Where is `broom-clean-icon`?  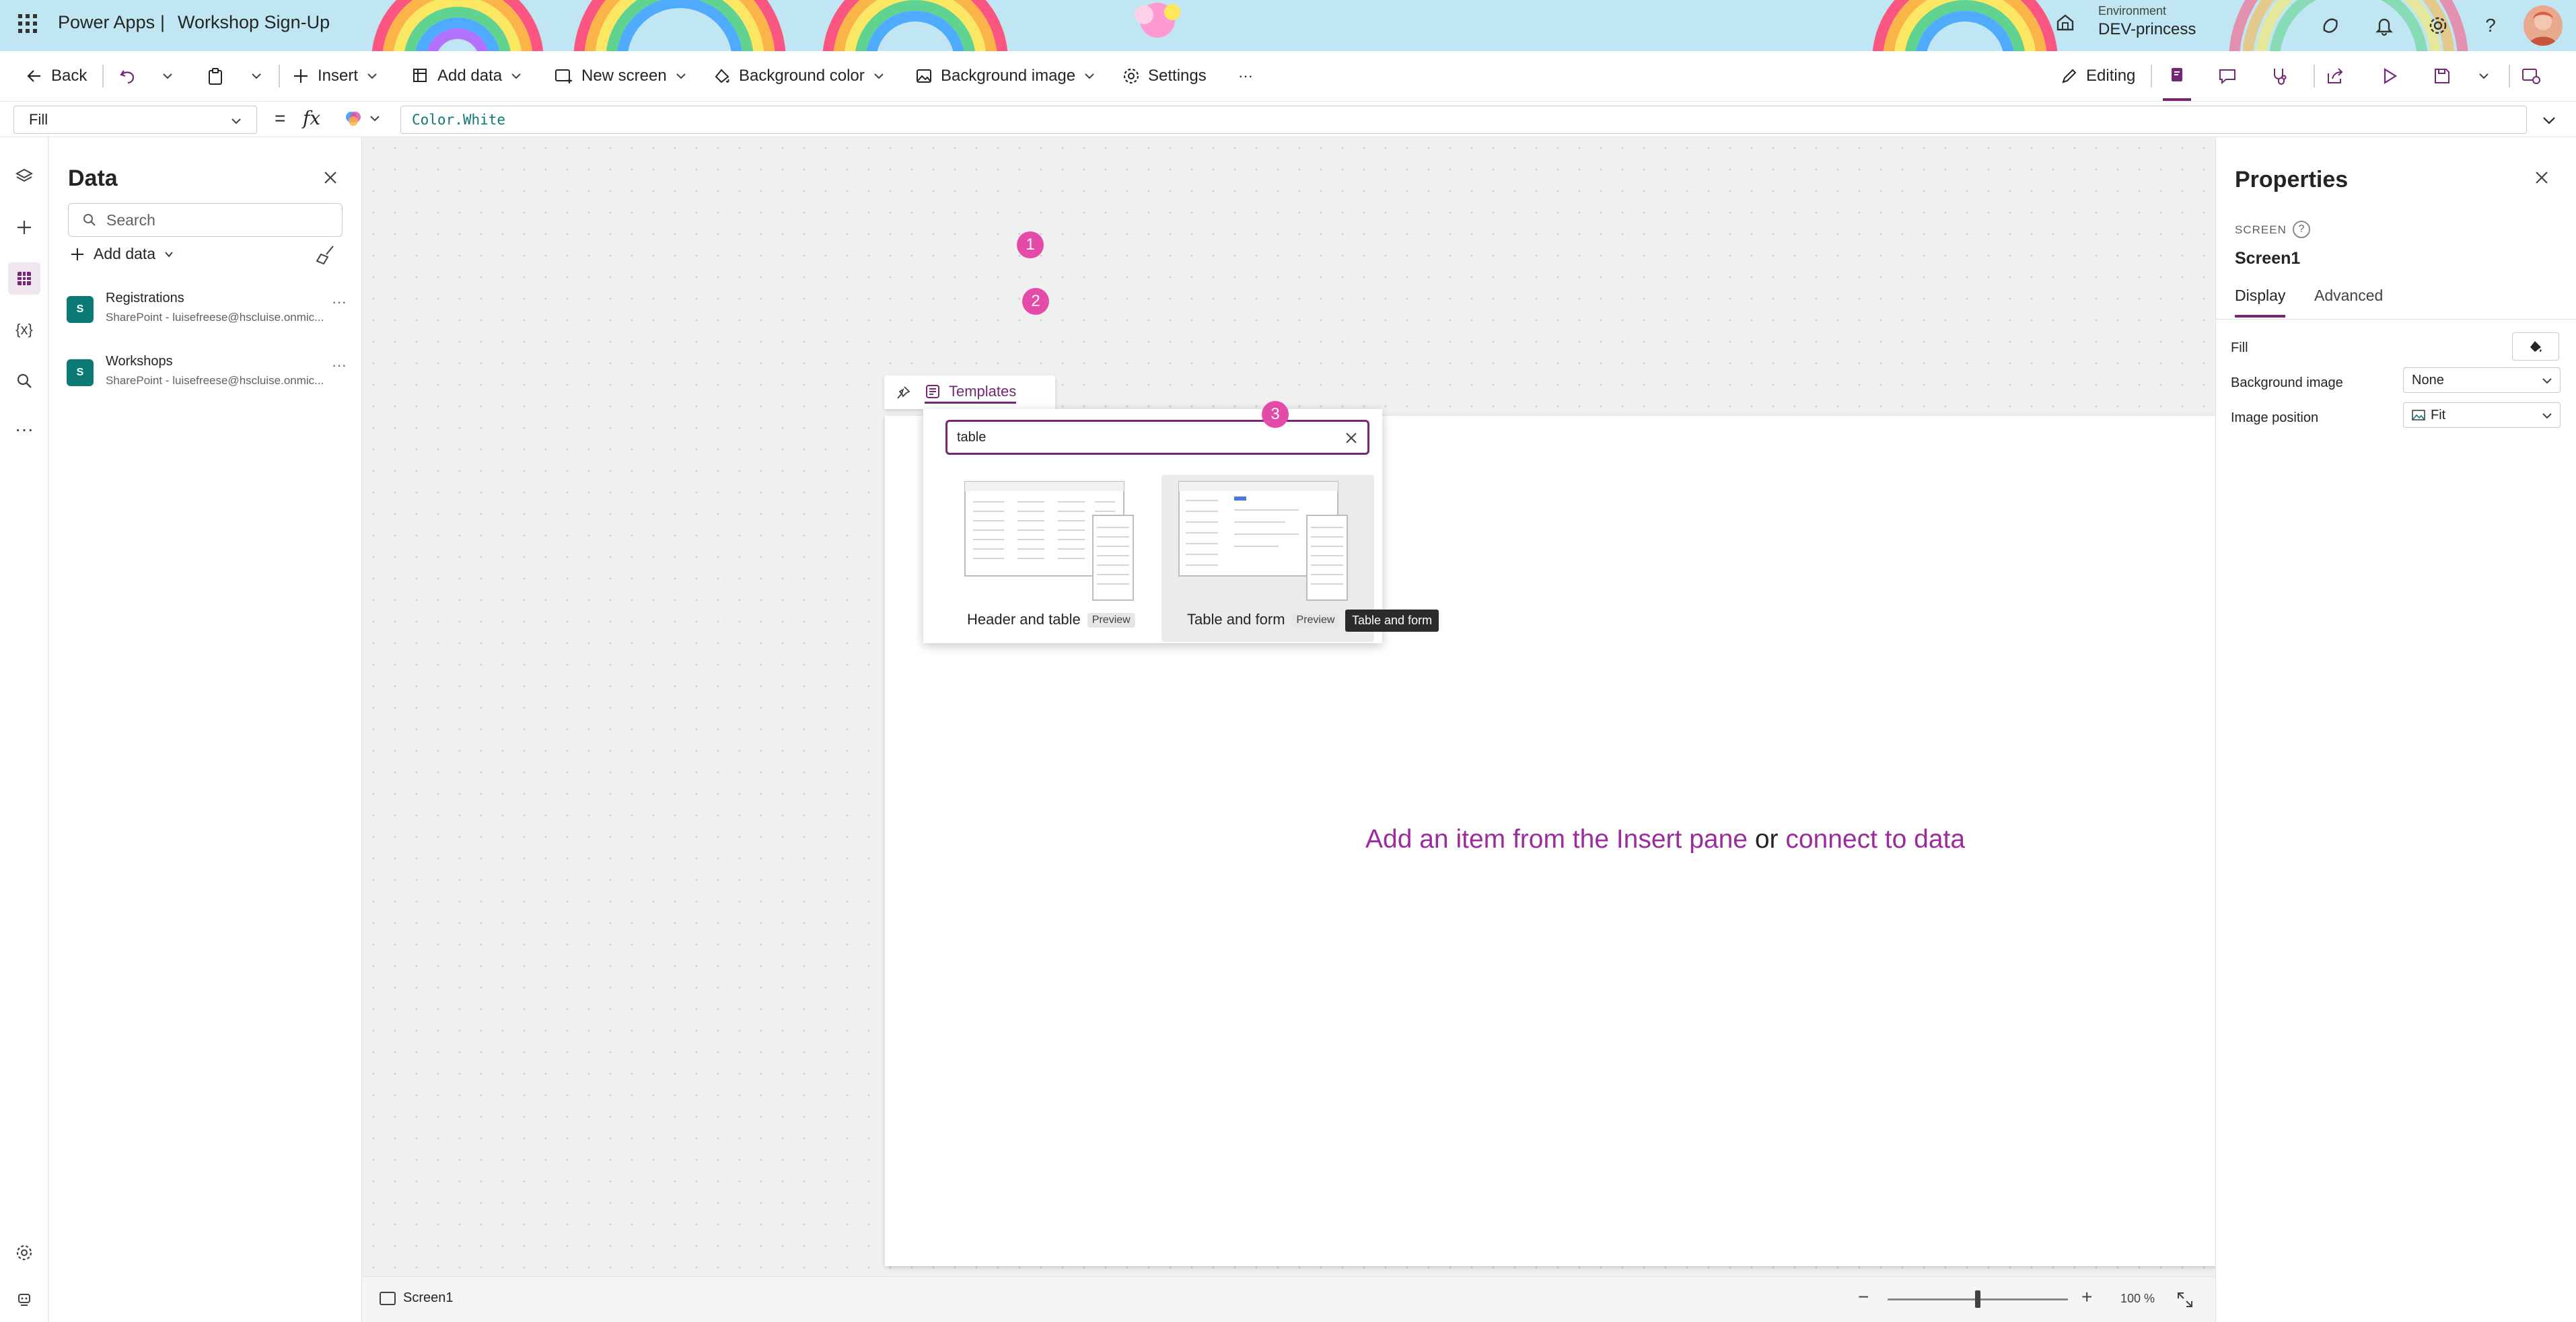
broom-clean-icon is located at coordinates (325, 255).